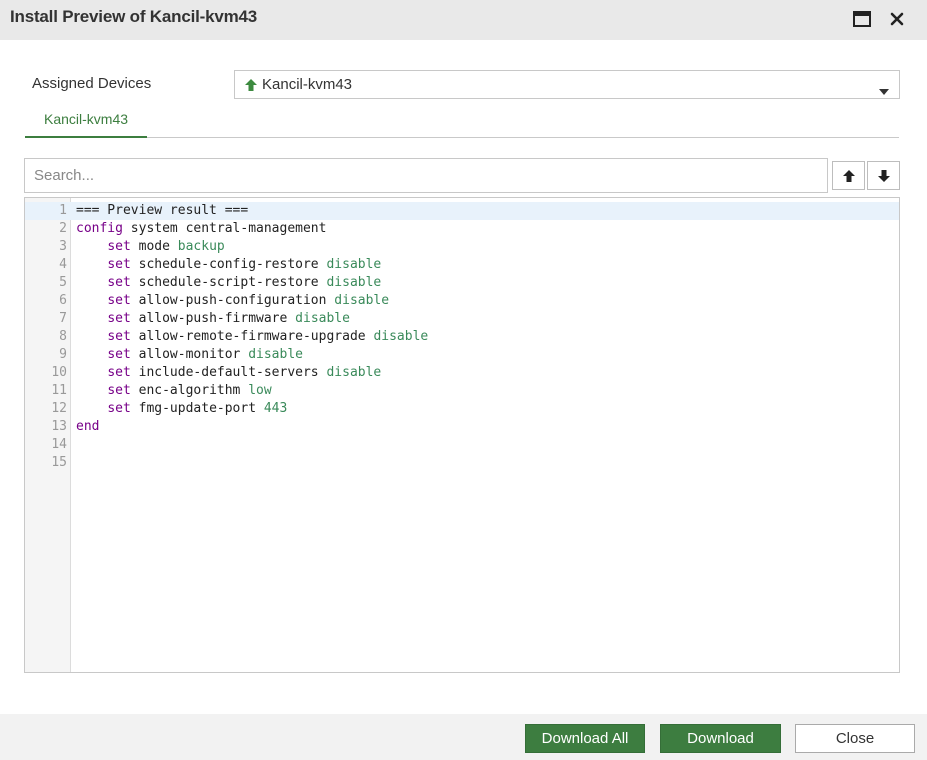 Image resolution: width=927 pixels, height=760 pixels. What do you see at coordinates (63, 264) in the screenshot?
I see `line-number: 4` at bounding box center [63, 264].